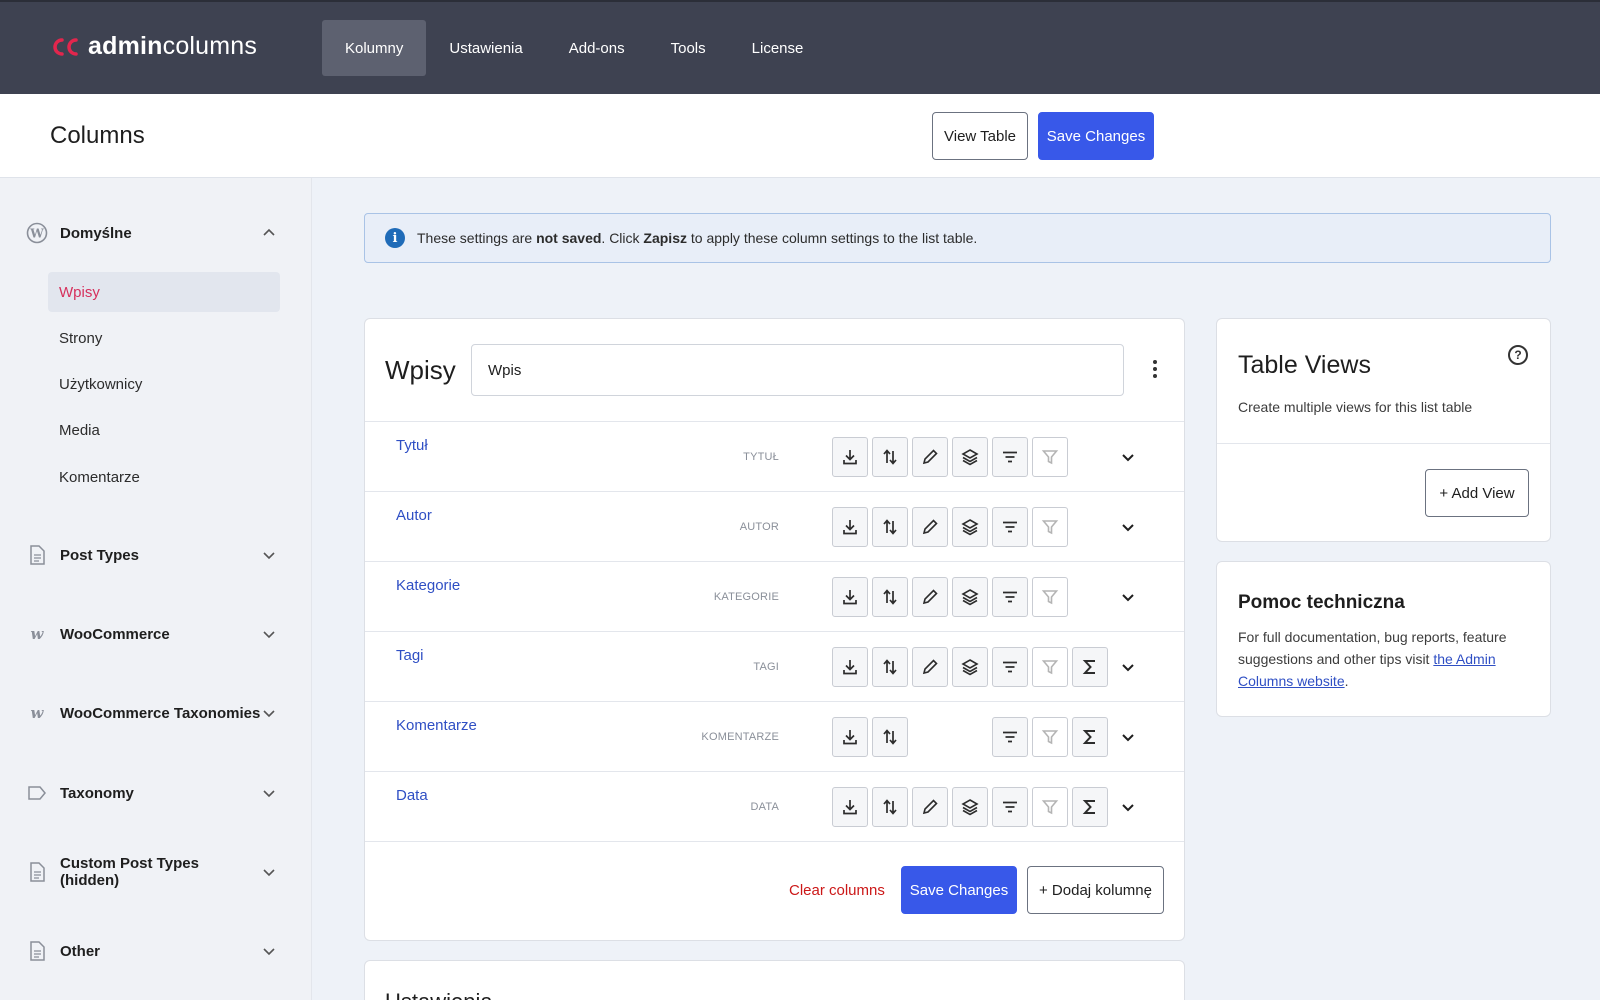 Image resolution: width=1600 pixels, height=1000 pixels. I want to click on sidebar-group-other: Other, so click(151, 951).